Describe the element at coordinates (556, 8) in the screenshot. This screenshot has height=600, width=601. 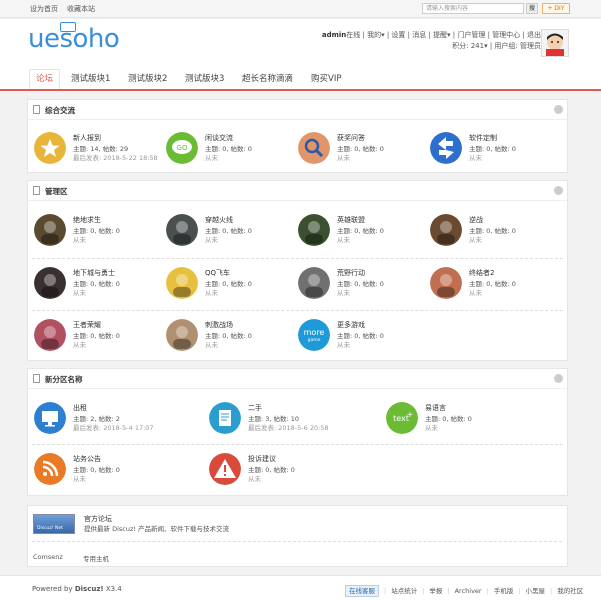
I see `diy-button: + DIY` at that location.